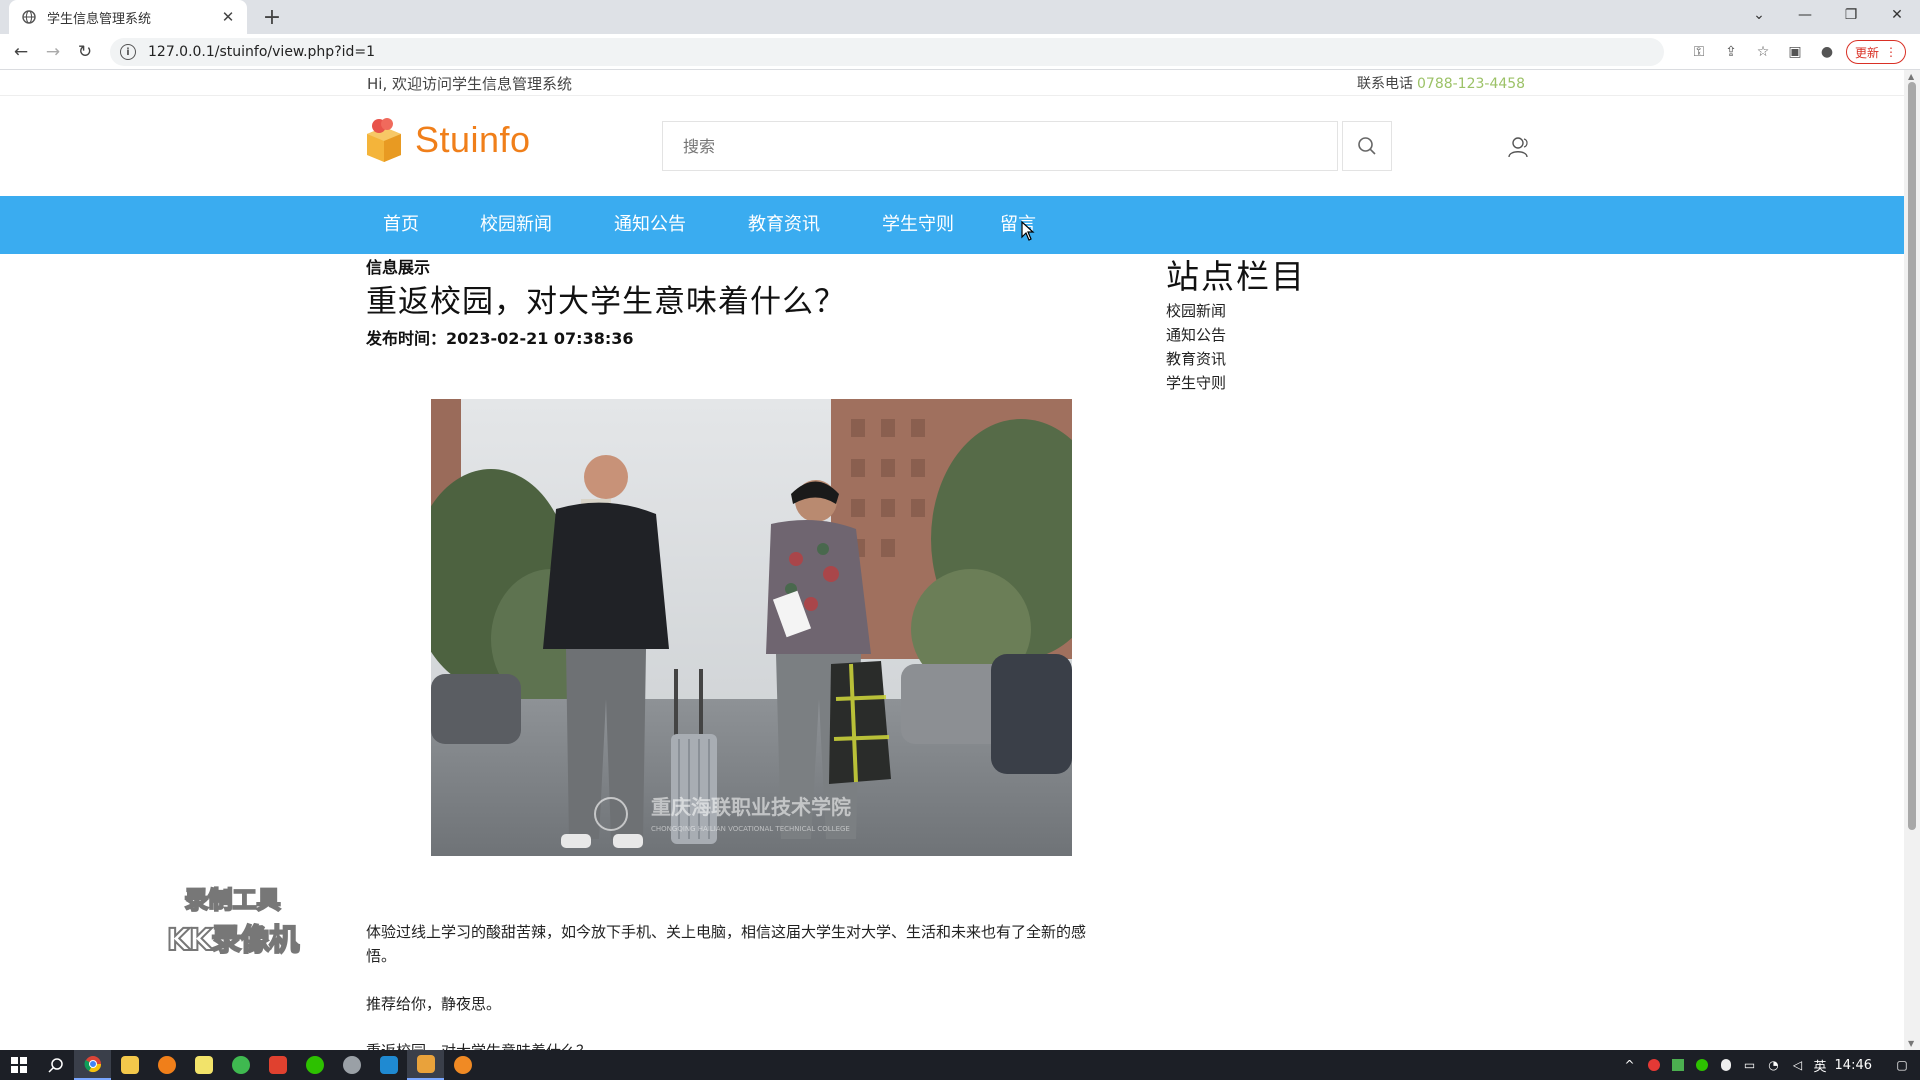  What do you see at coordinates (99, 19) in the screenshot?
I see `tab-title: 学生信息管理系统` at bounding box center [99, 19].